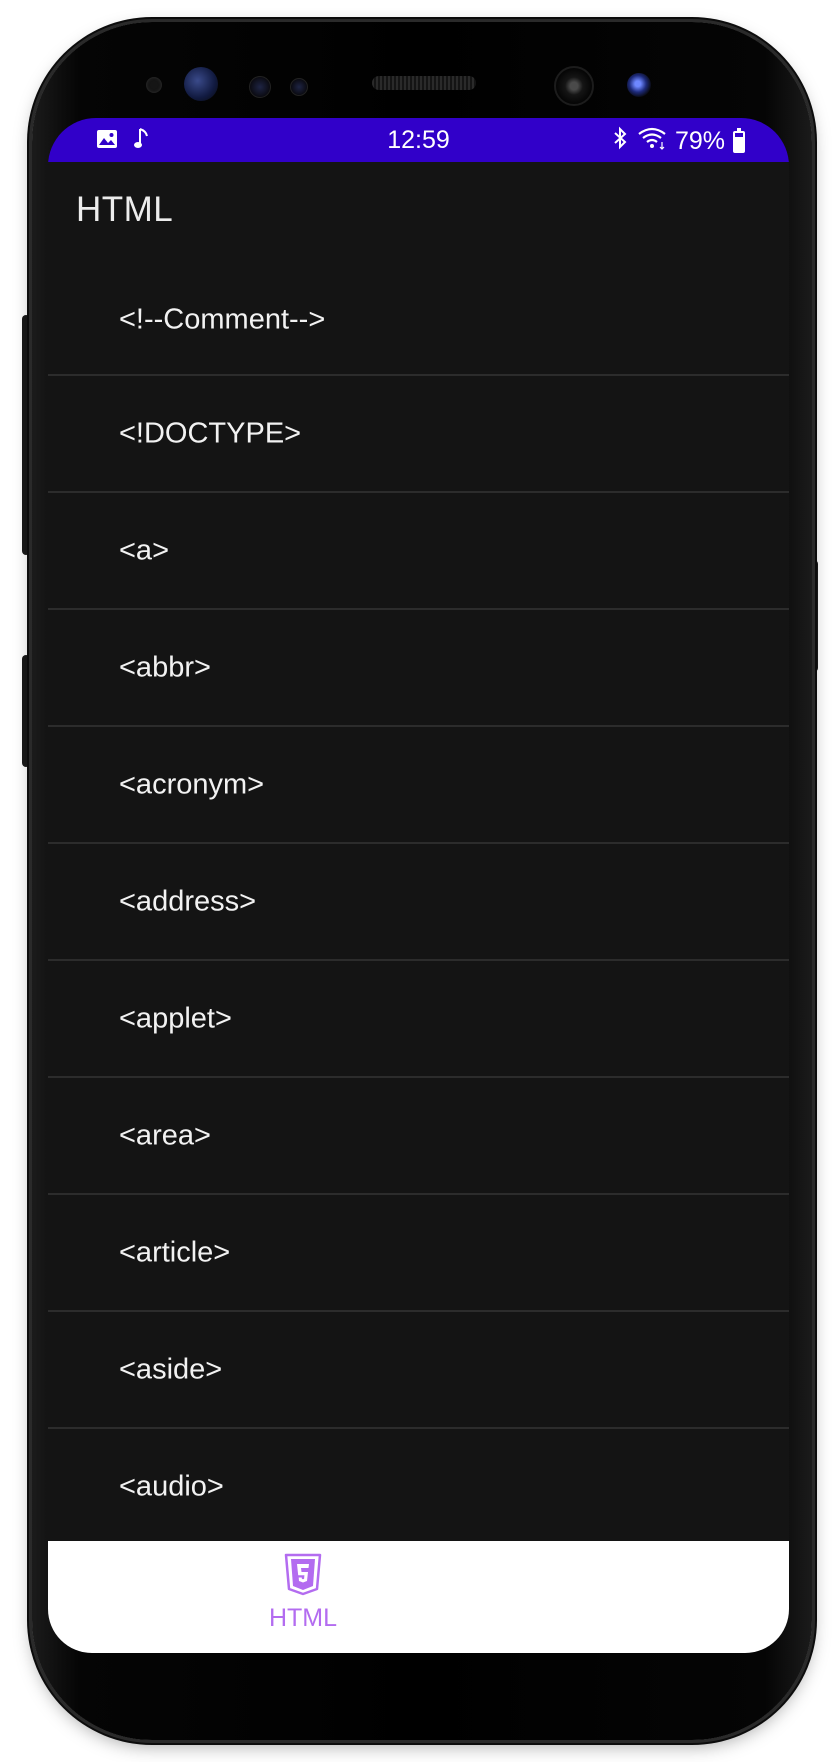  Describe the element at coordinates (171, 1486) in the screenshot. I see `list-item-label: <audio>` at that location.